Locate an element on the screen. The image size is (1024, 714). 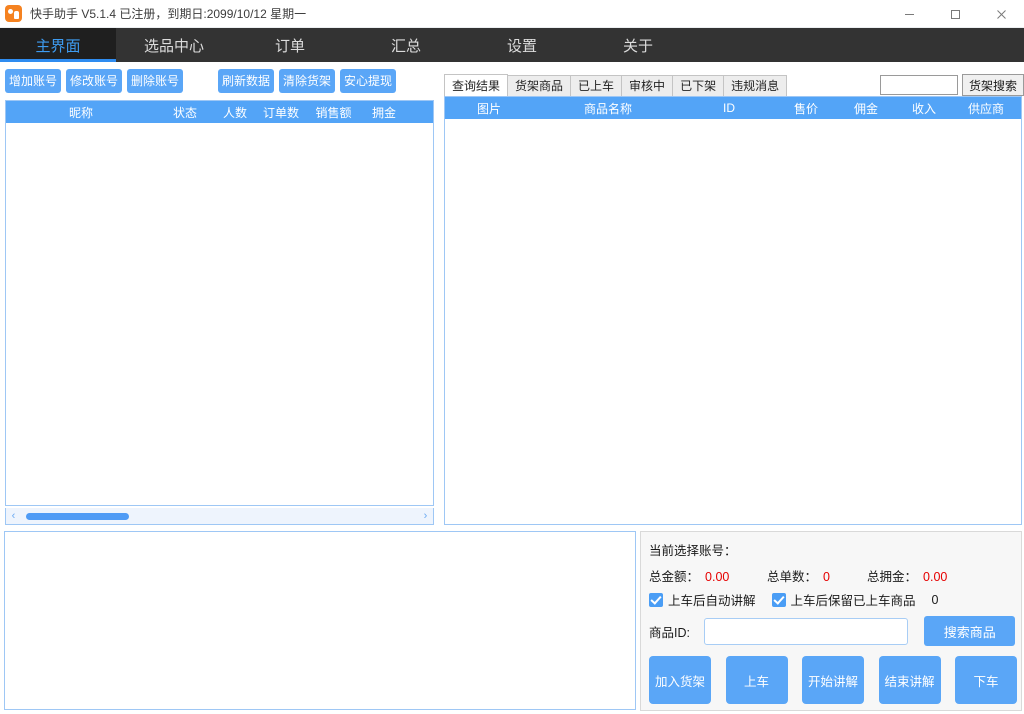
column-order-count: 订单数 is located at coordinates (280, 112).